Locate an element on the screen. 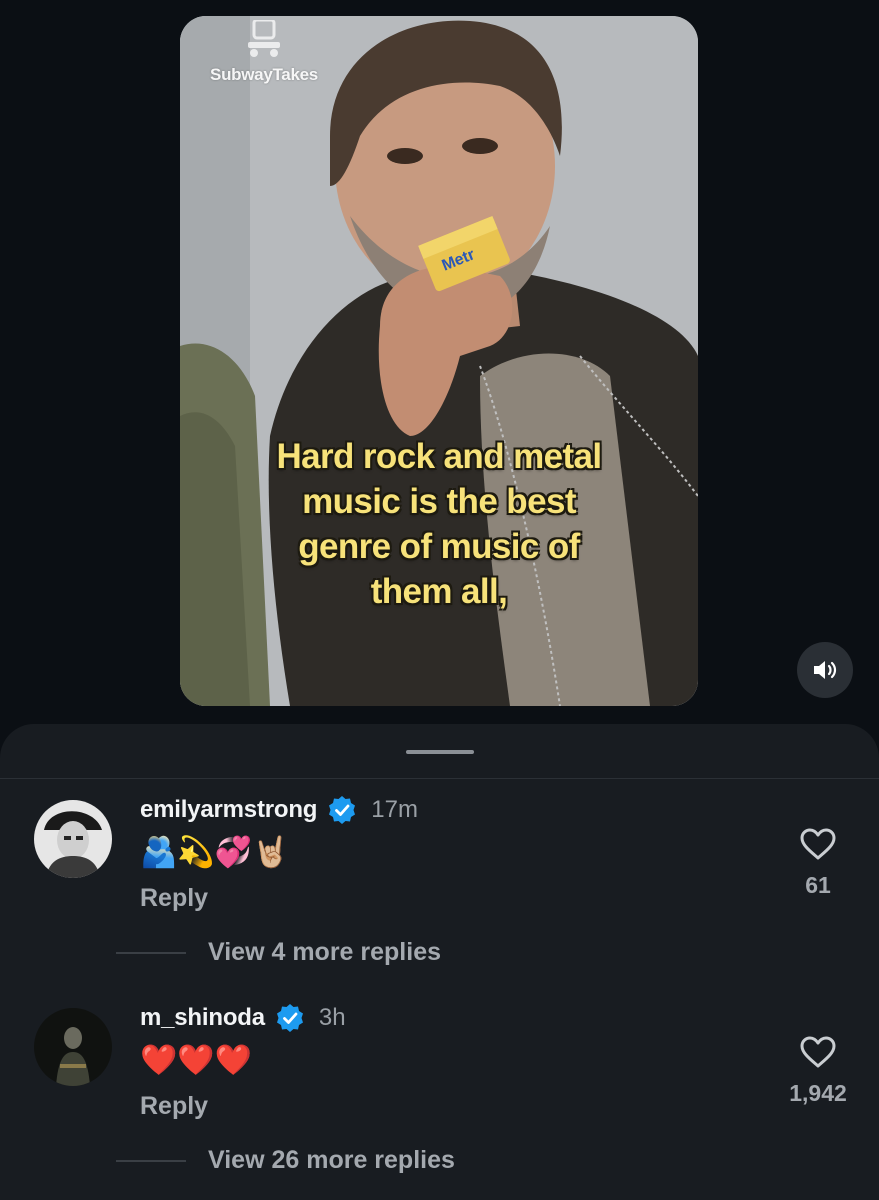 The height and width of the screenshot is (1200, 879). view-replies-button: View 4 more replies is located at coordinates (278, 952).